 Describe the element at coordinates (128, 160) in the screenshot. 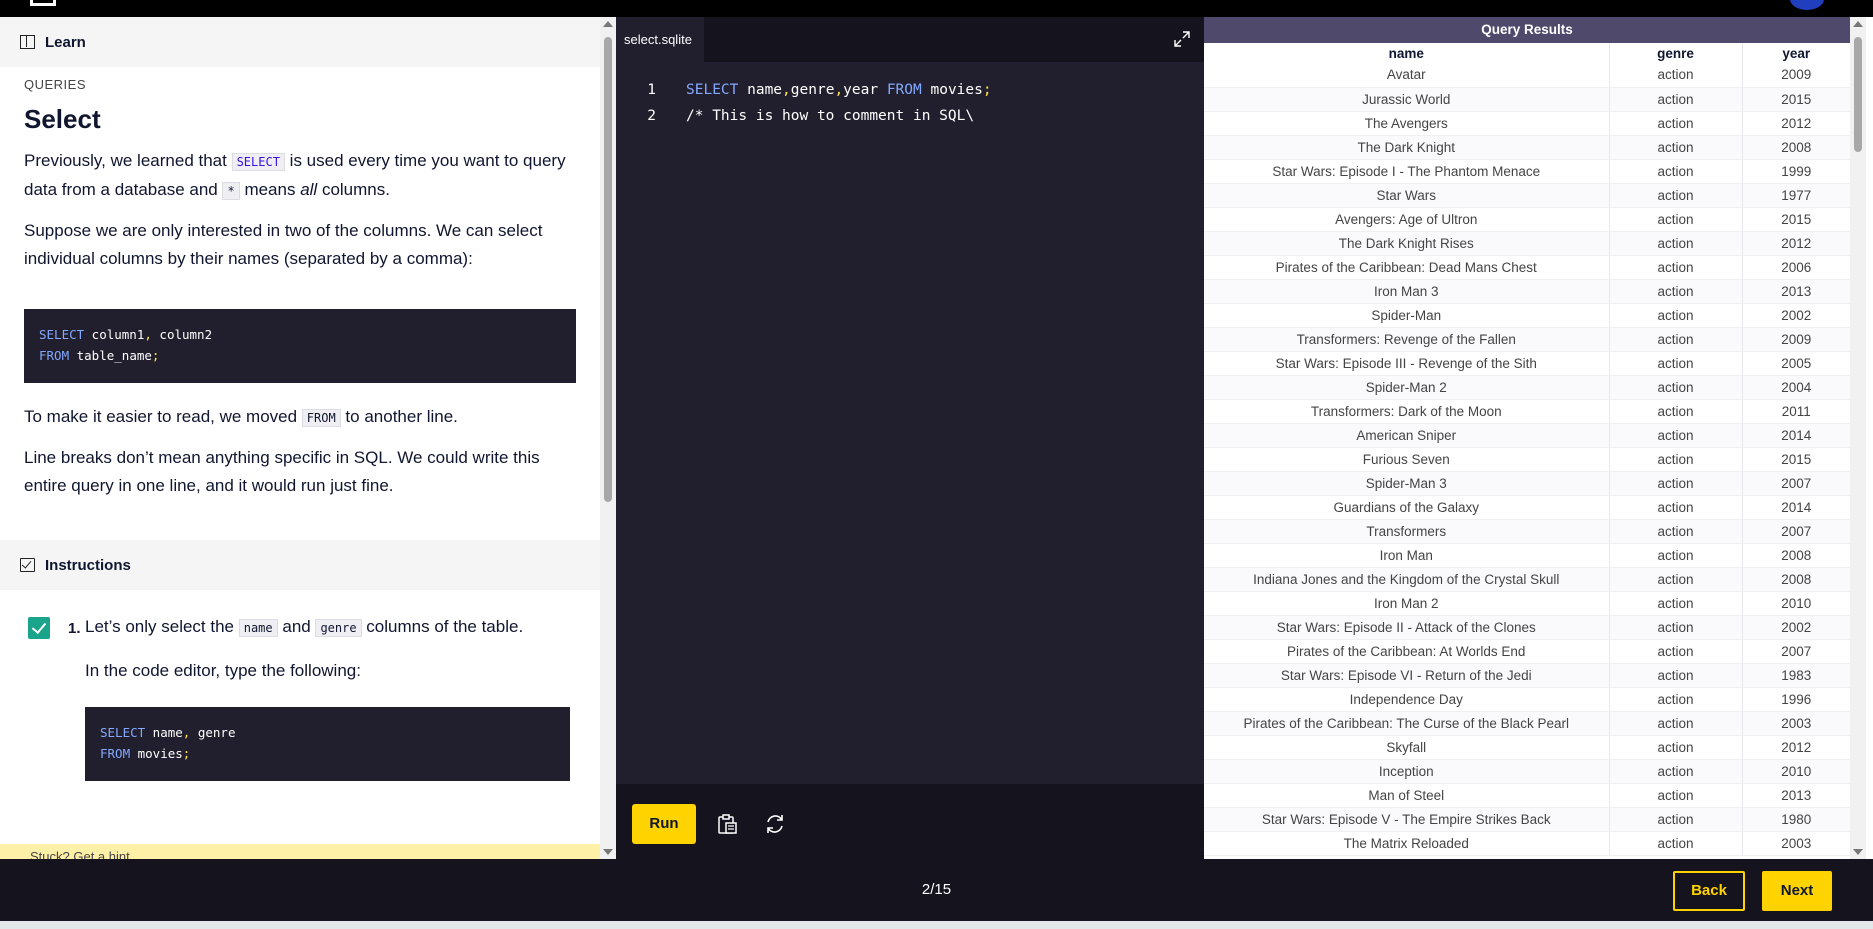

I see `text: Previously, we learned that` at that location.